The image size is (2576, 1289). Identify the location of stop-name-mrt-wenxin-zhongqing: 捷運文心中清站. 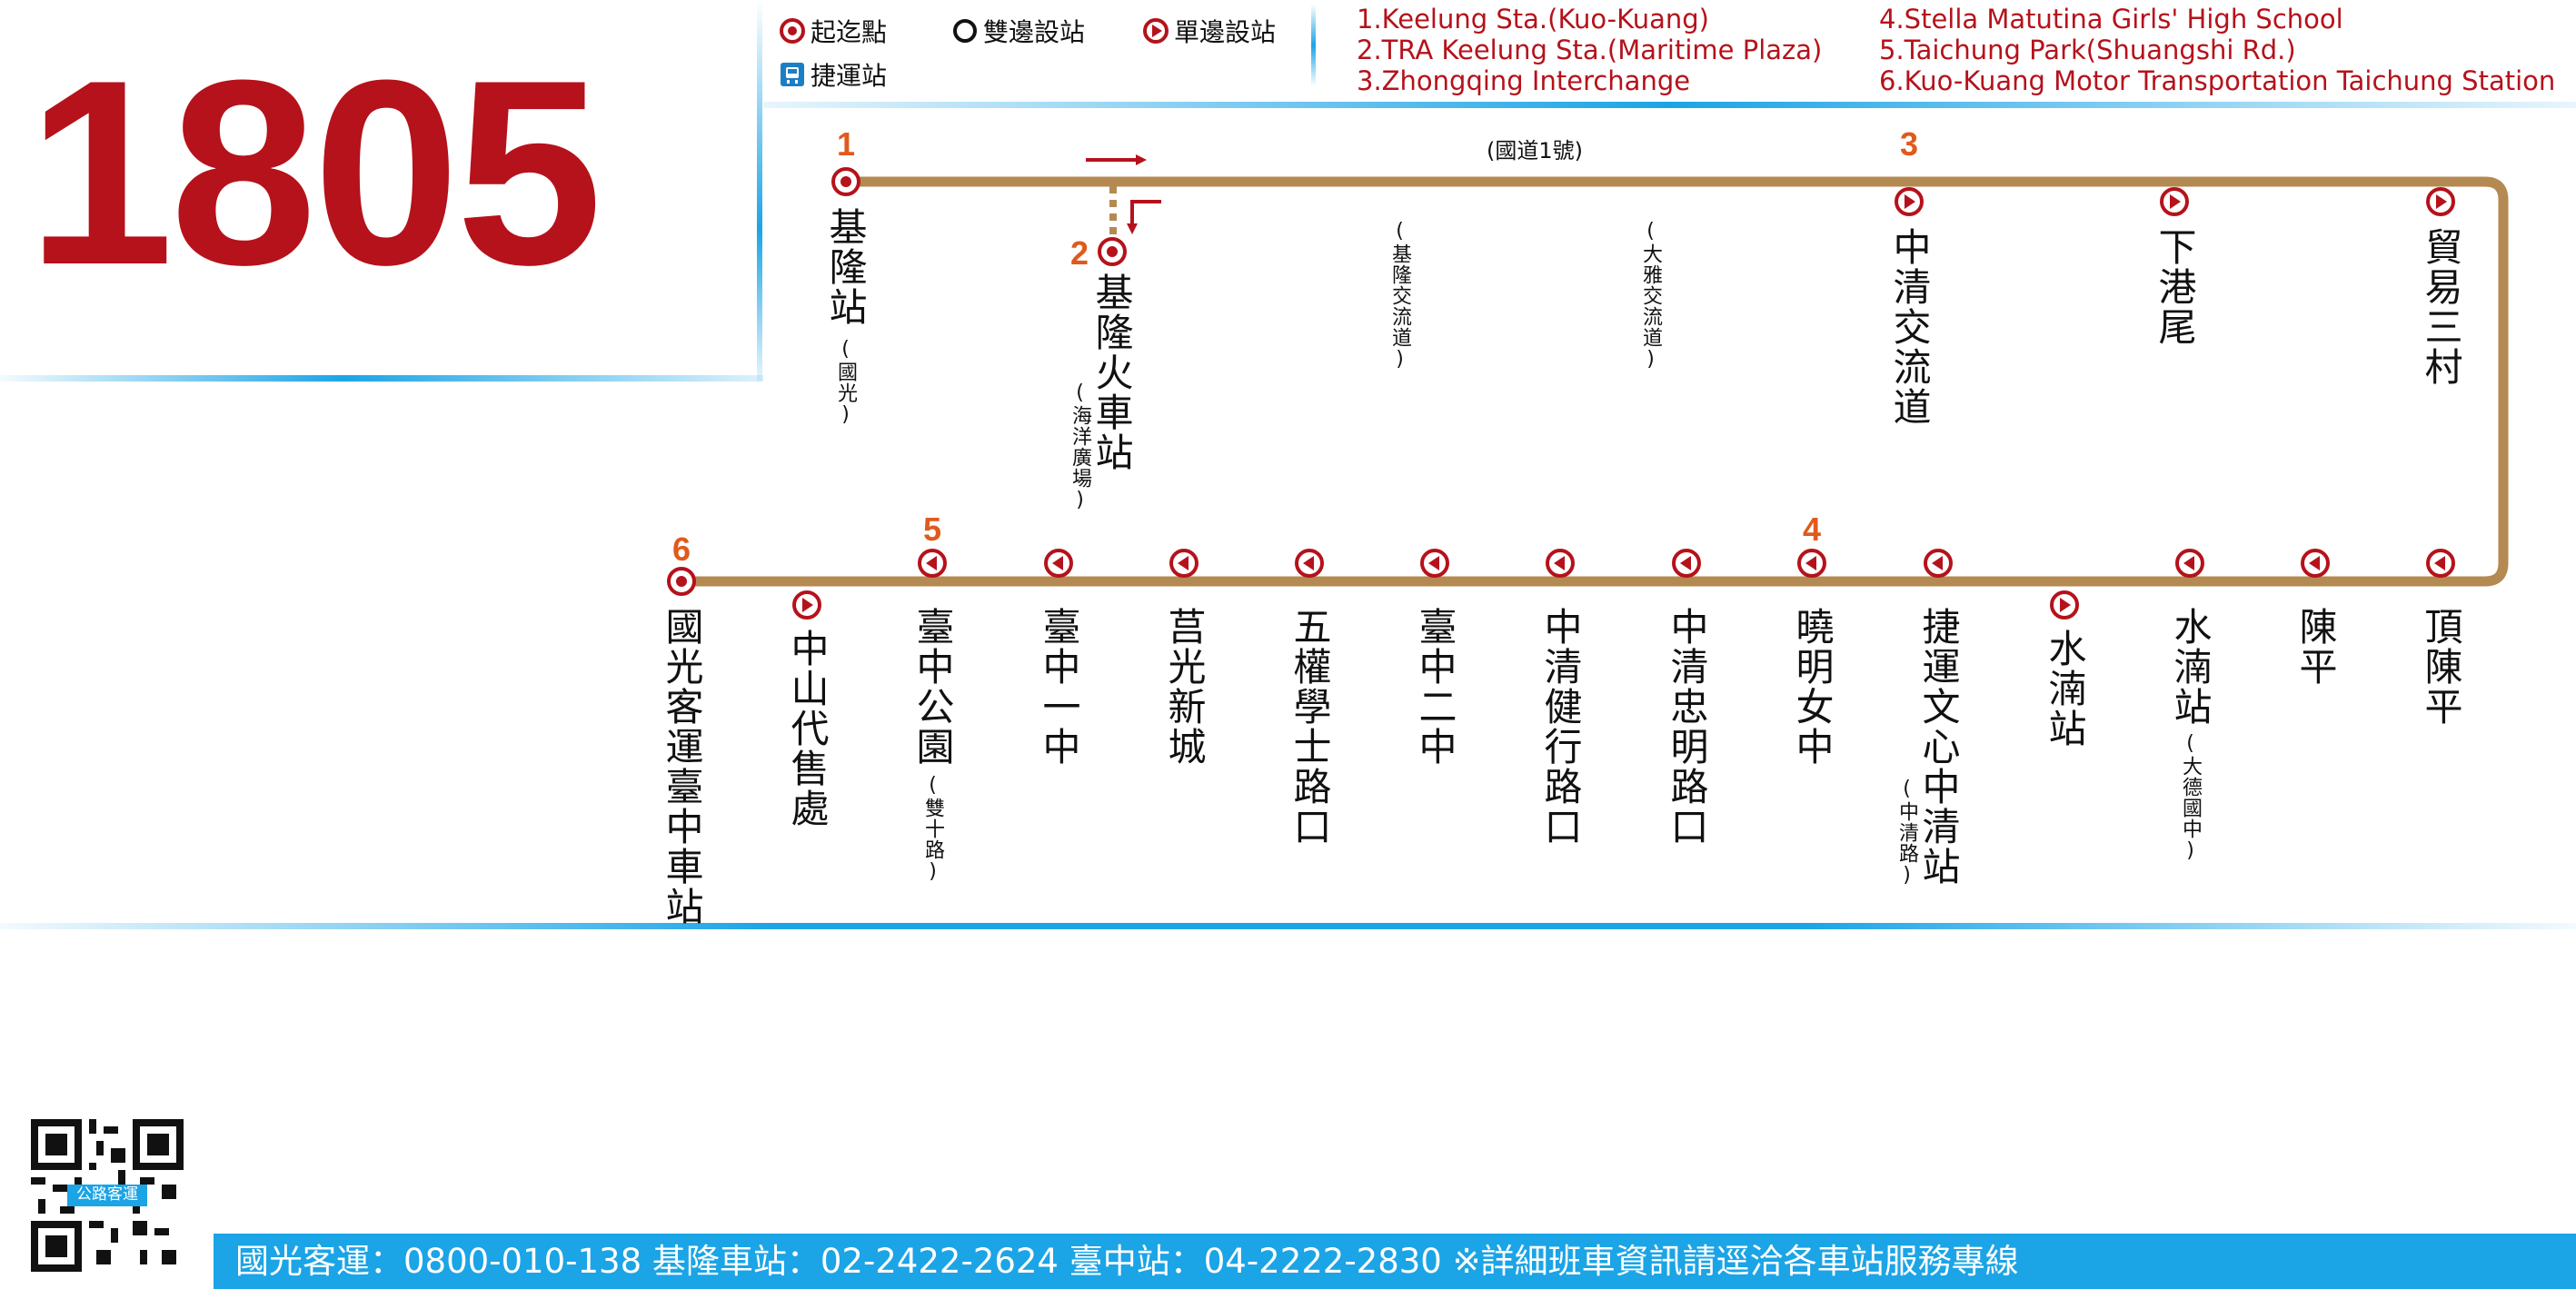
(1939, 747).